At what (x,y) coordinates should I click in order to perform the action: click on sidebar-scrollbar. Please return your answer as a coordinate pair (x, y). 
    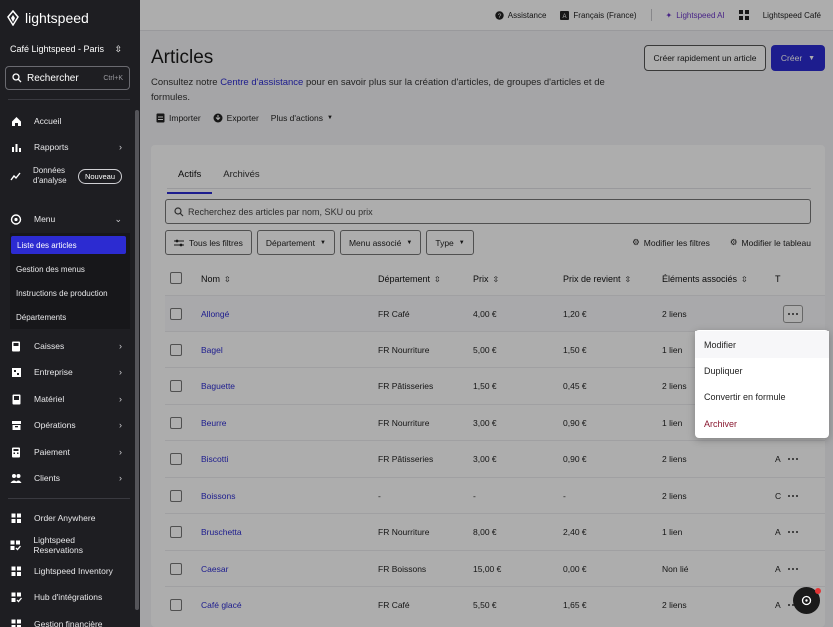
    Looking at the image, I should click on (137, 360).